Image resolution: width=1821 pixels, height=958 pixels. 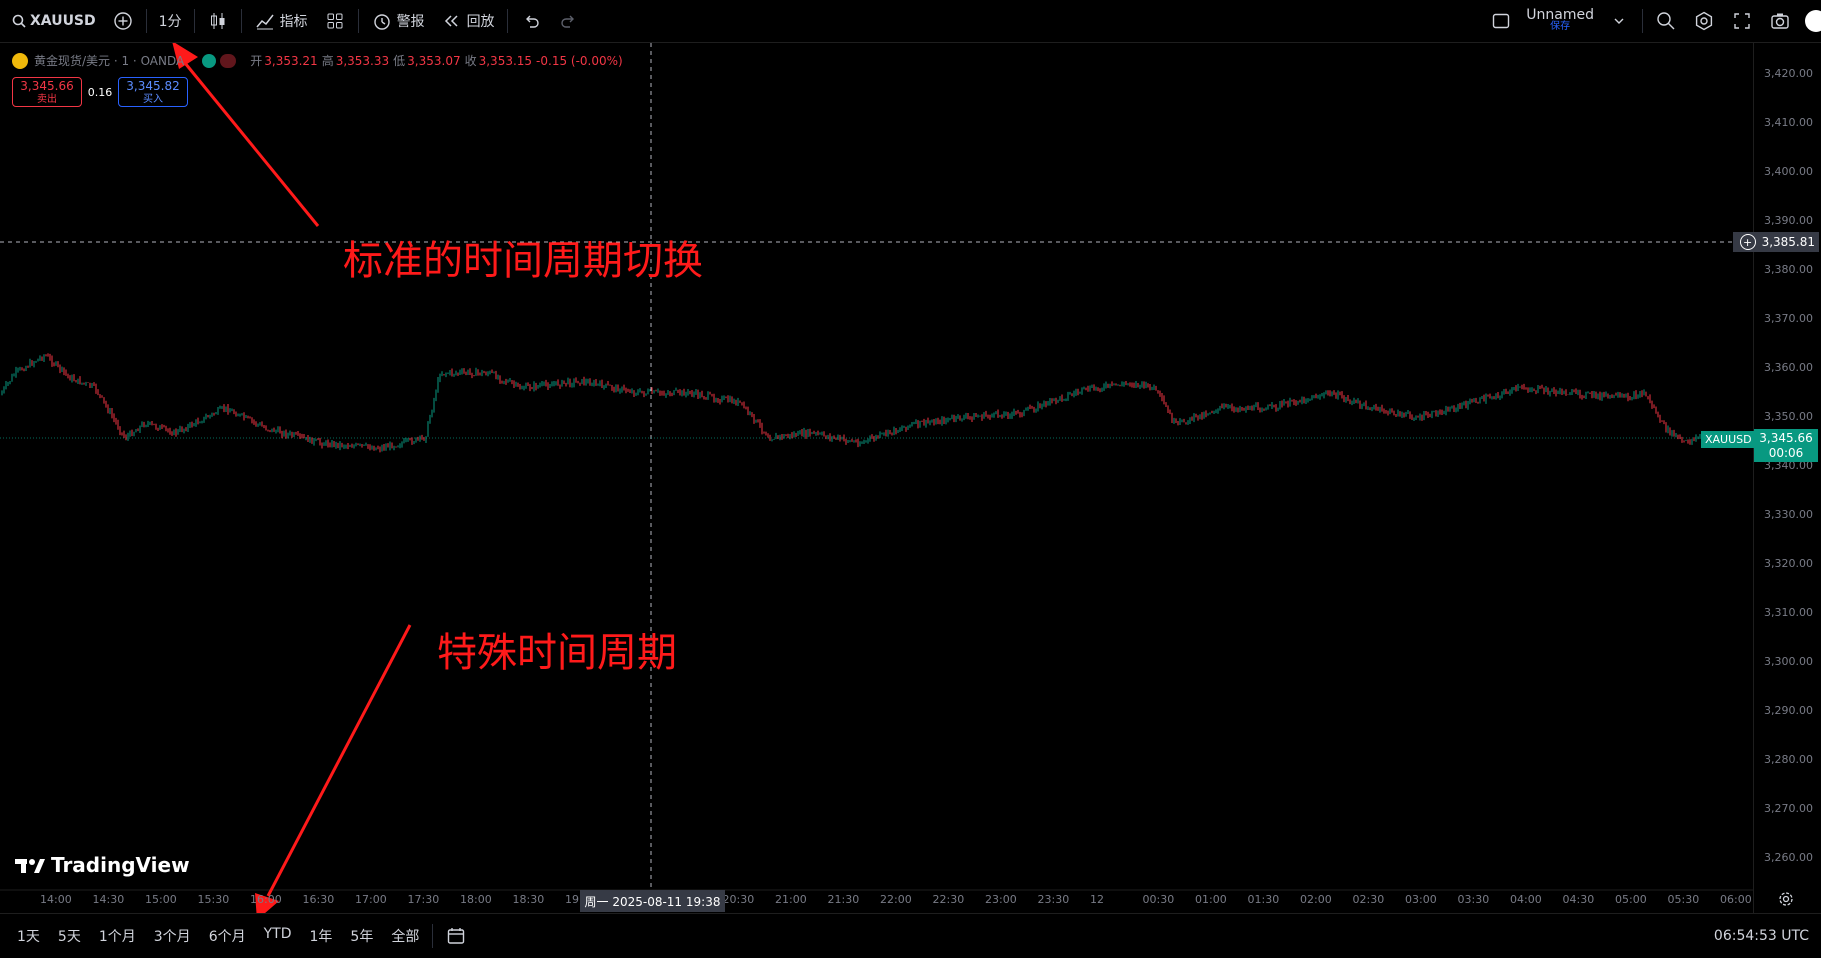 I want to click on chevron-down-icon, so click(x=1619, y=21).